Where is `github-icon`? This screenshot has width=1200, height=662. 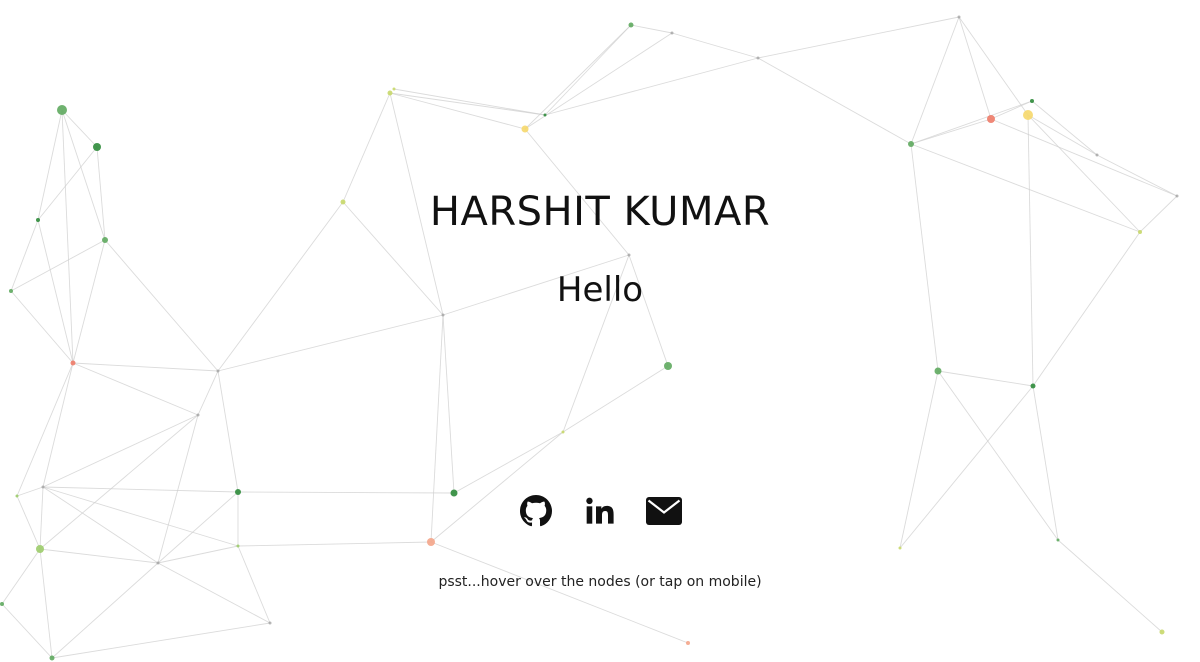 github-icon is located at coordinates (536, 511).